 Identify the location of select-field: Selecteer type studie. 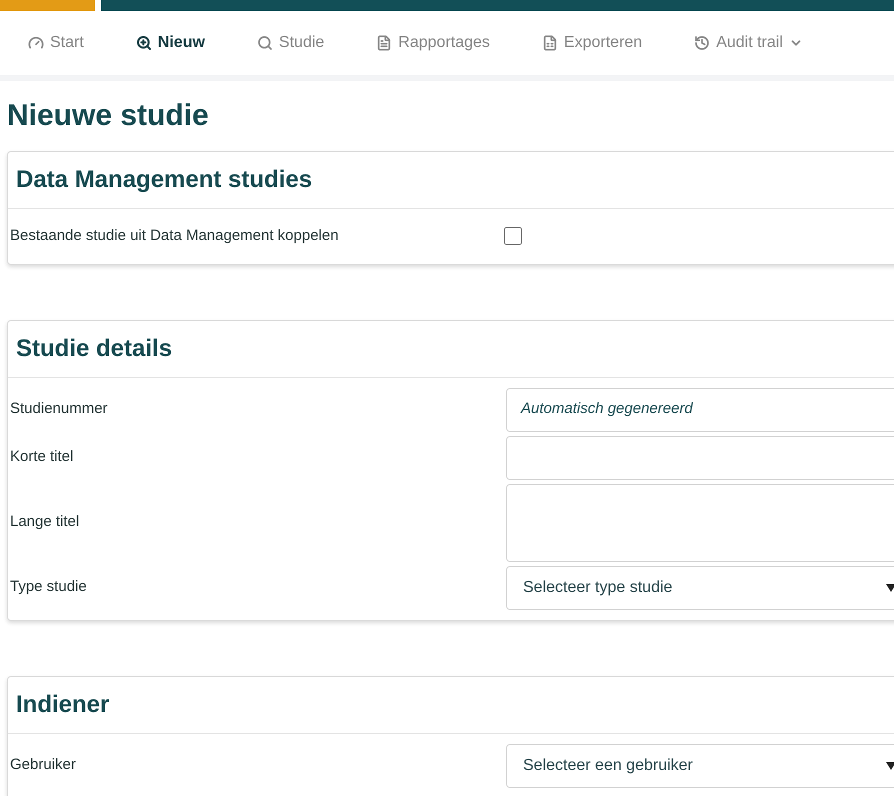
(700, 588).